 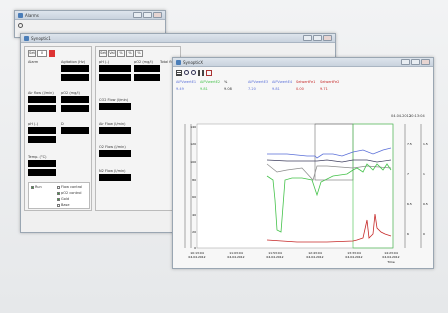 What do you see at coordinates (58, 199) in the screenshot?
I see `gold-indicator` at bounding box center [58, 199].